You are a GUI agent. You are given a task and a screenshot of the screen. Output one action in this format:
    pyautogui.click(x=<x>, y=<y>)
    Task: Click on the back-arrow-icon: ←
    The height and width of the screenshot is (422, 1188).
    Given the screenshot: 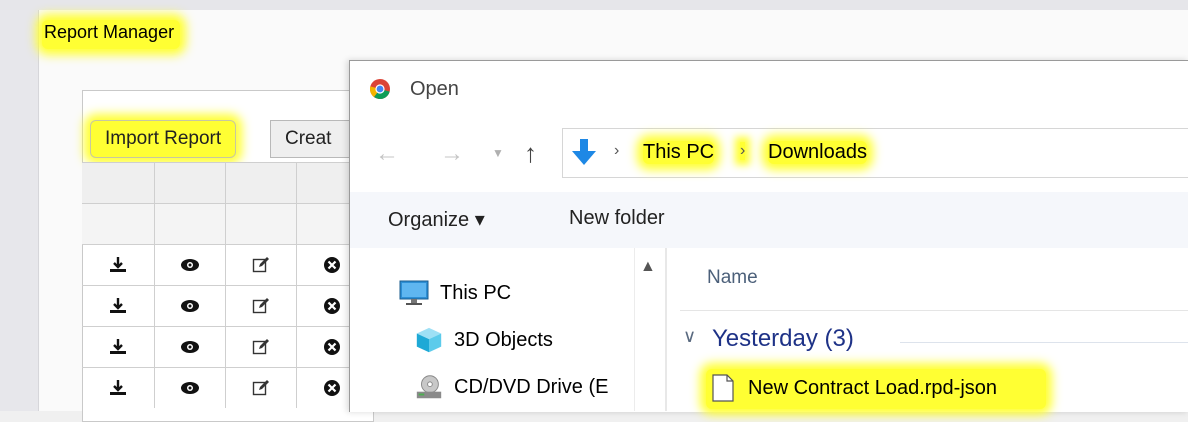 What is the action you would take?
    pyautogui.click(x=387, y=154)
    